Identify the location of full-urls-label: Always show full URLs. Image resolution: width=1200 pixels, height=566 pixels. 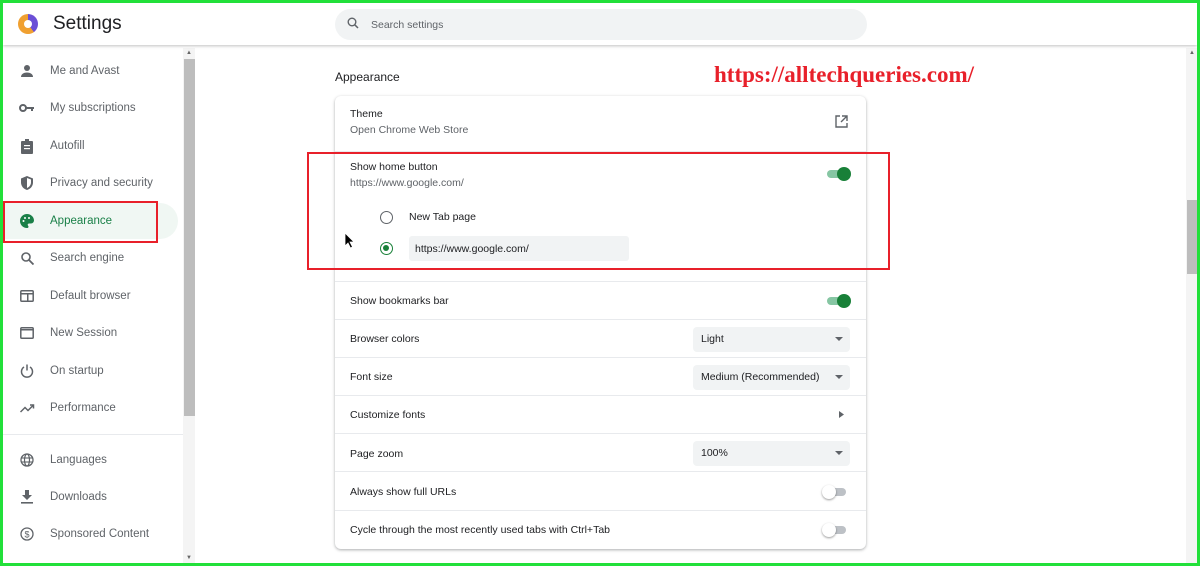
(403, 492).